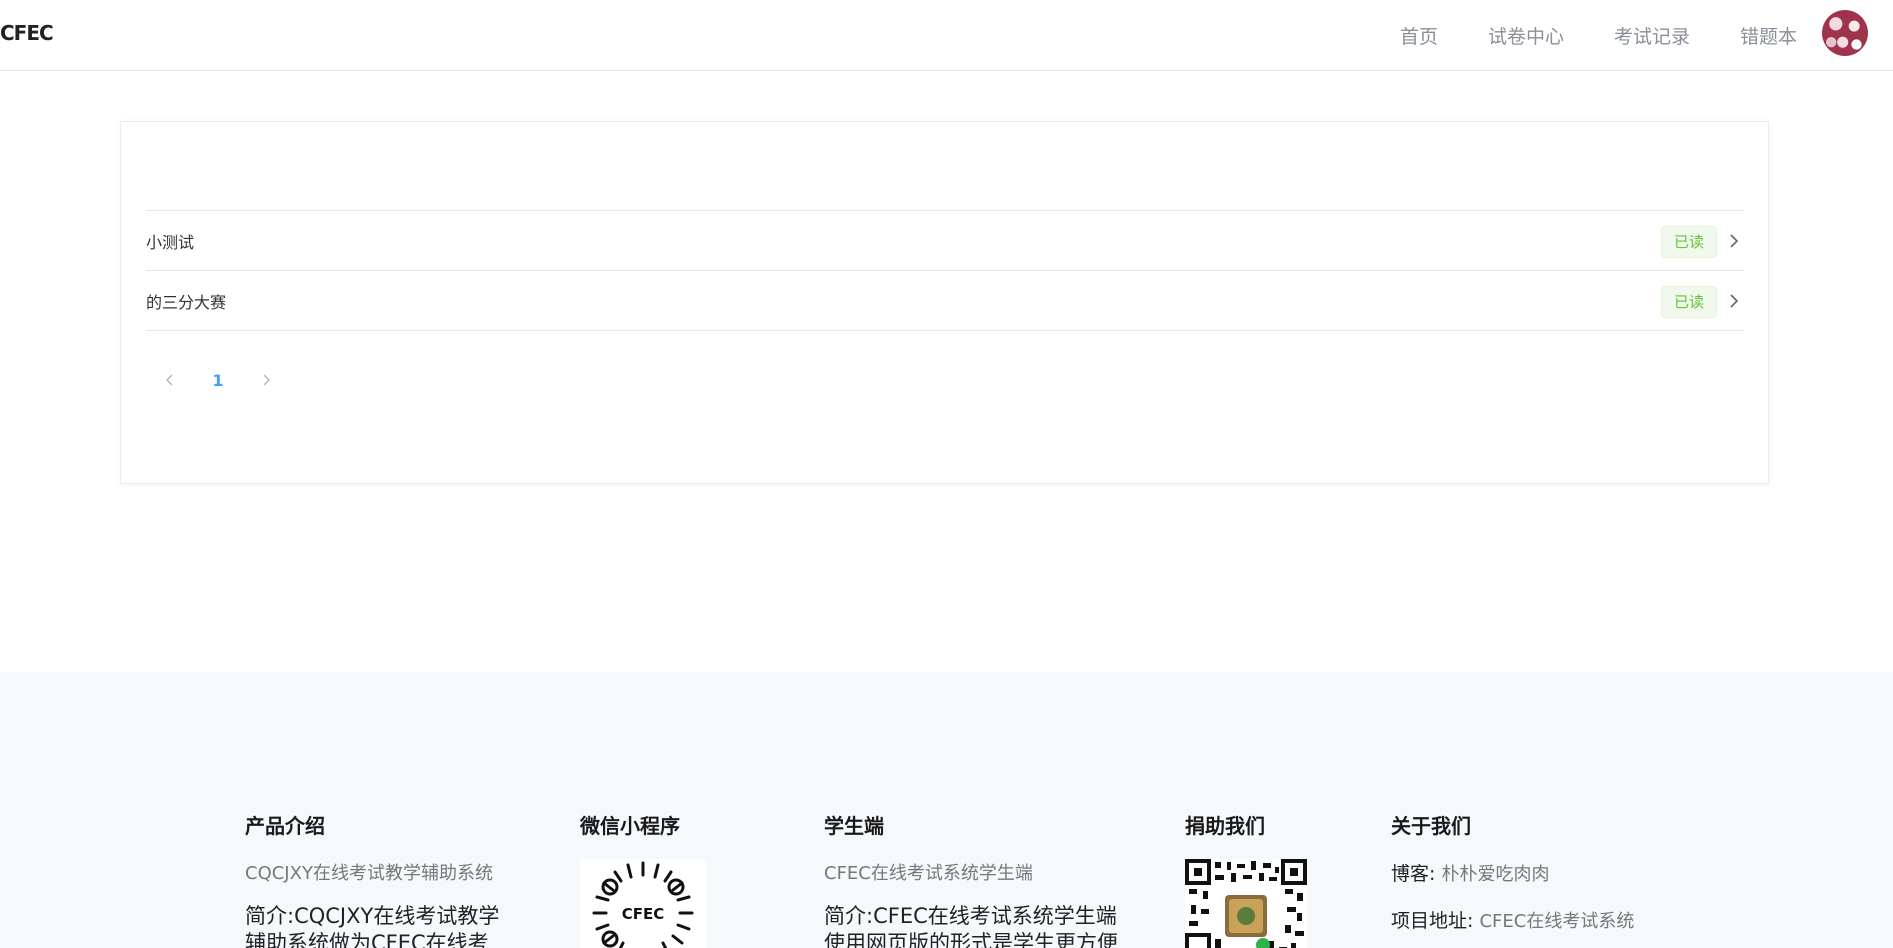 The height and width of the screenshot is (948, 1893). Describe the element at coordinates (643, 914) in the screenshot. I see `qr-logo-text: CFEC` at that location.